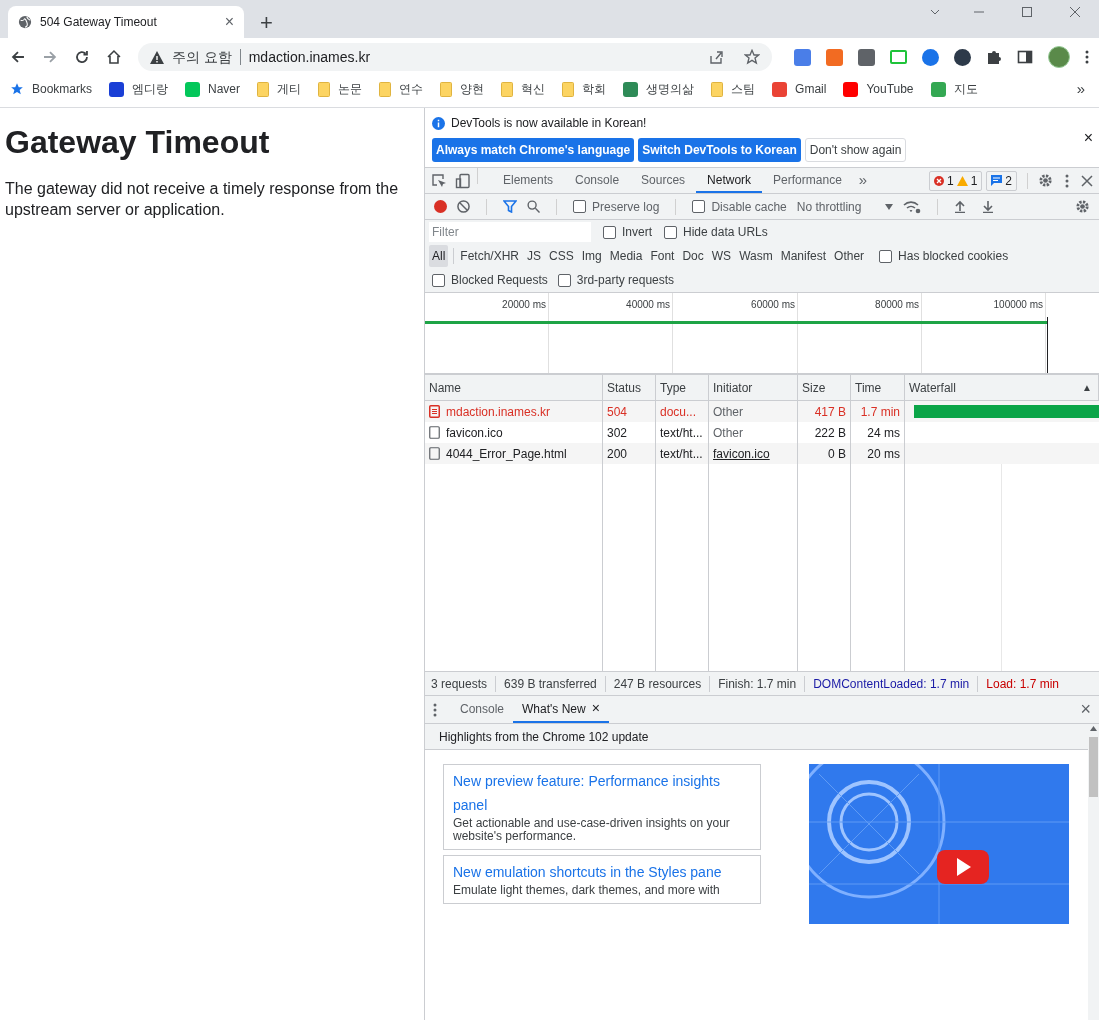 The width and height of the screenshot is (1099, 1020). Describe the element at coordinates (454, 57) in the screenshot. I see `address-bar: 주의 요함 mdaction.inames.kr` at that location.